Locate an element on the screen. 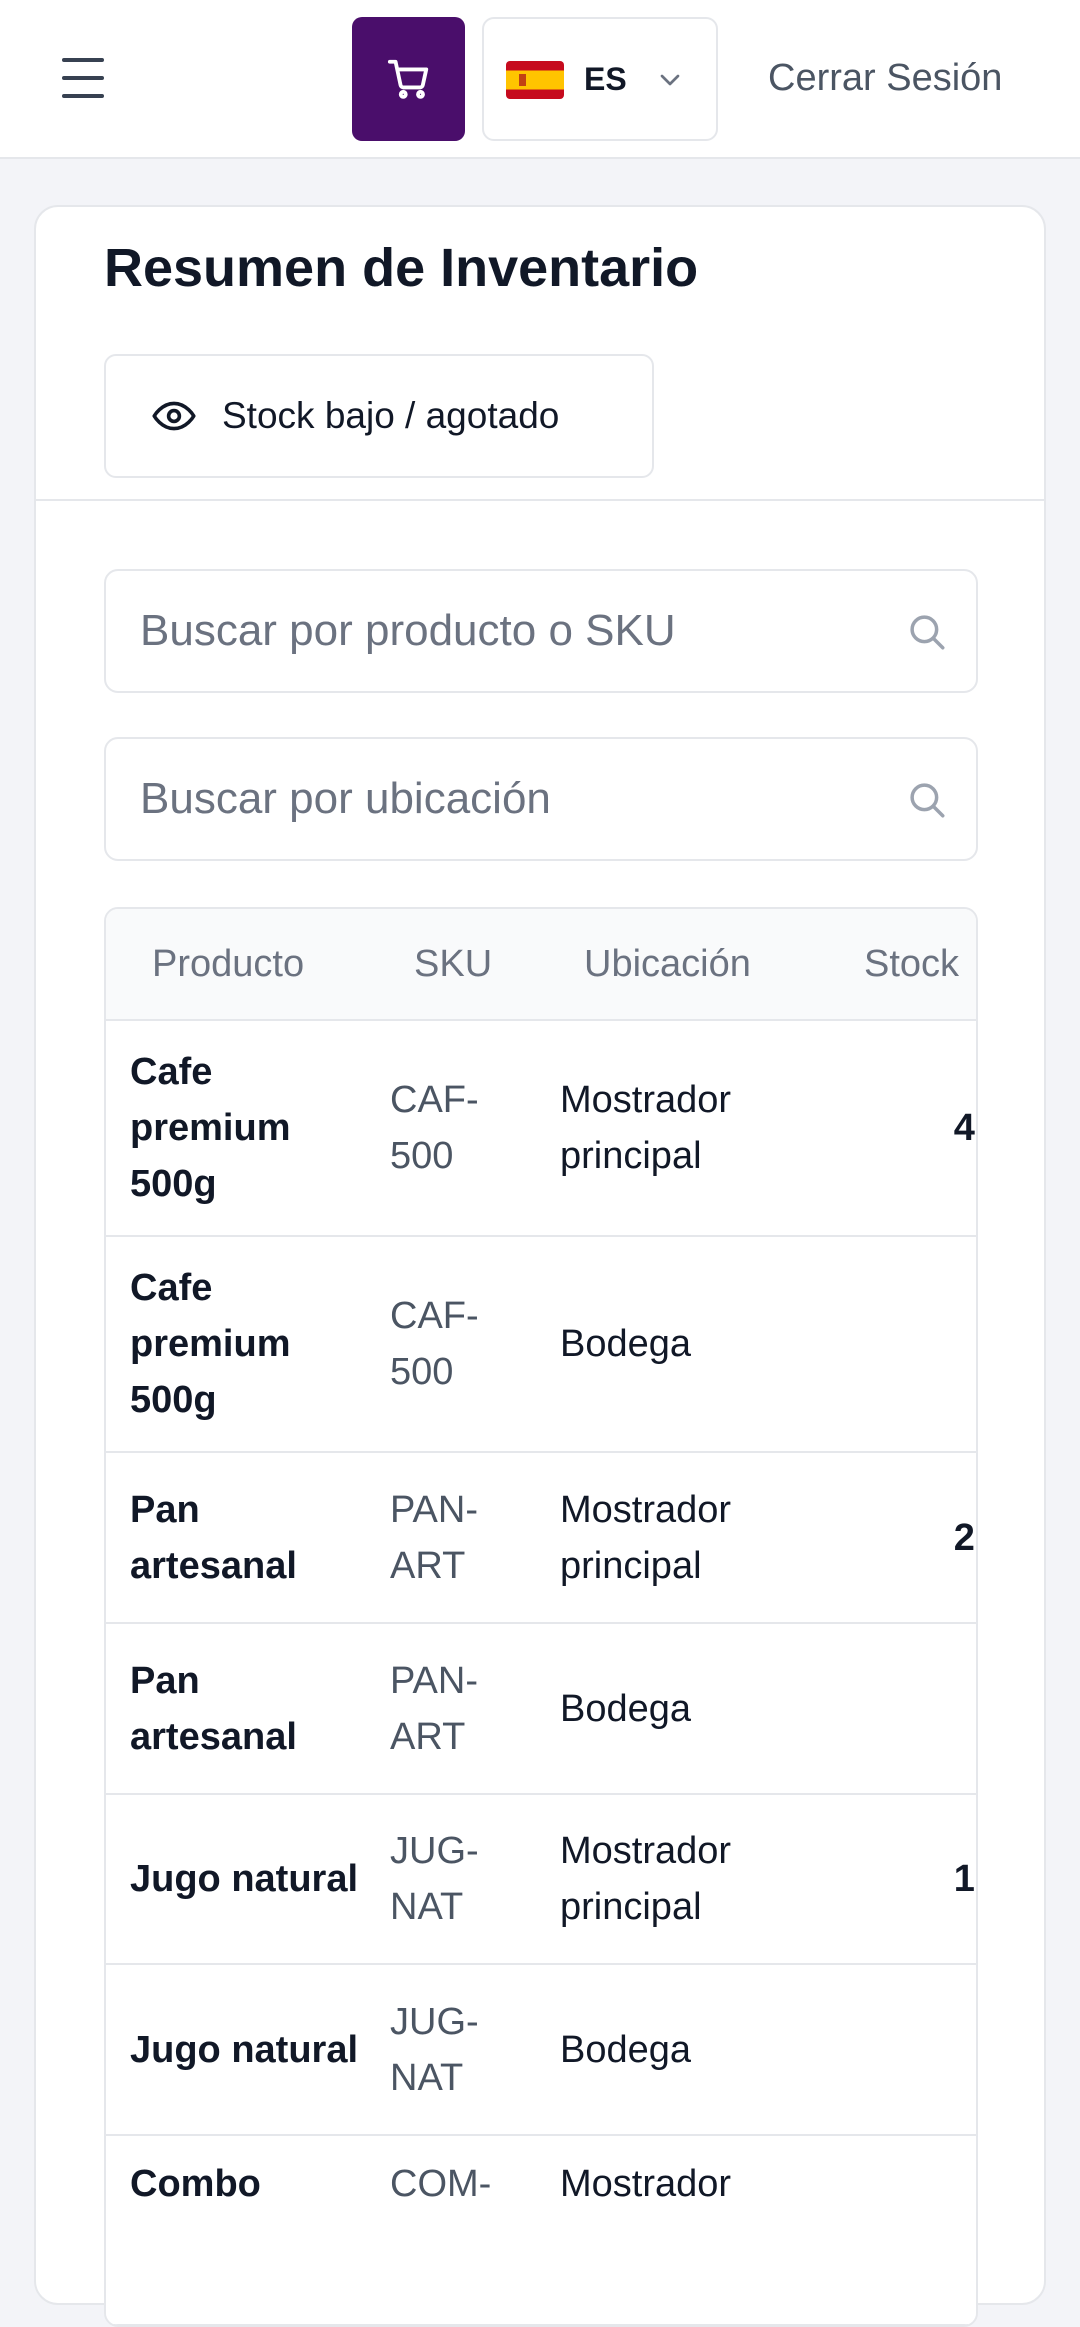 This screenshot has width=1080, height=2327. product-search-input is located at coordinates (520, 631).